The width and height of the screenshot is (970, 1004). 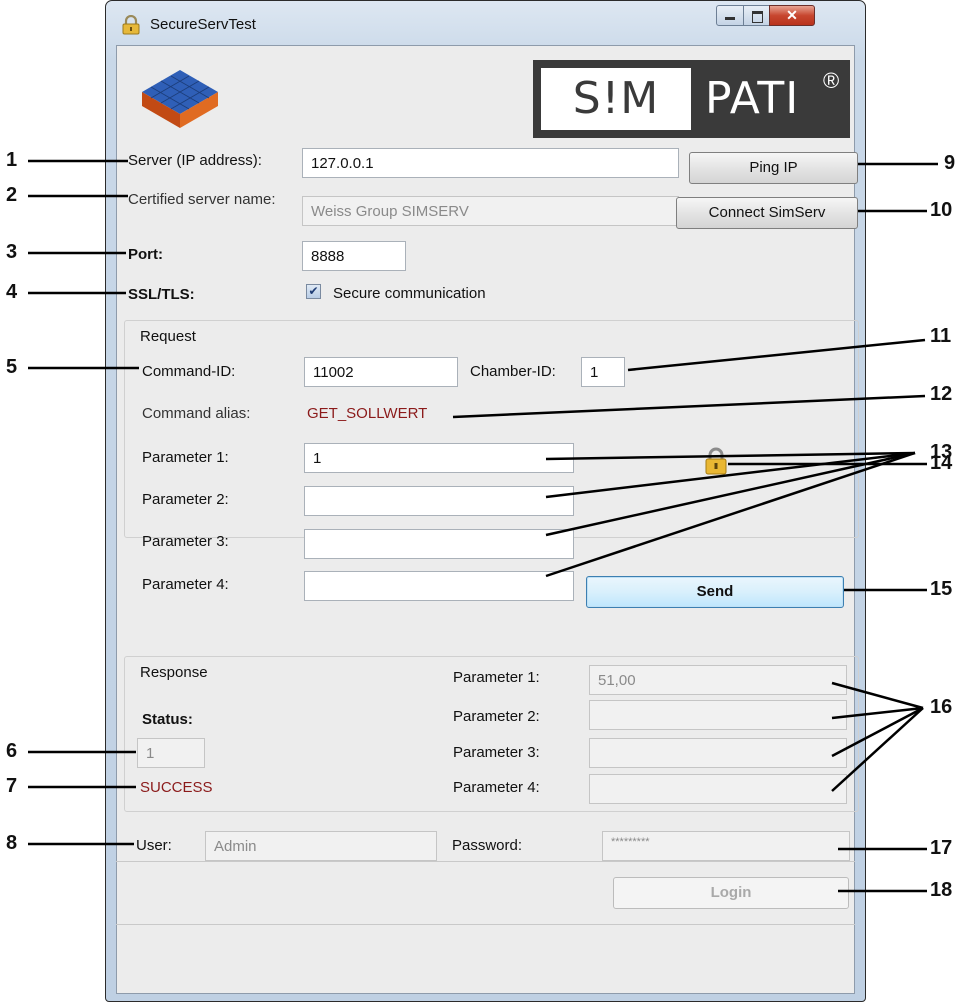 I want to click on callout-3: 3, so click(x=12, y=252).